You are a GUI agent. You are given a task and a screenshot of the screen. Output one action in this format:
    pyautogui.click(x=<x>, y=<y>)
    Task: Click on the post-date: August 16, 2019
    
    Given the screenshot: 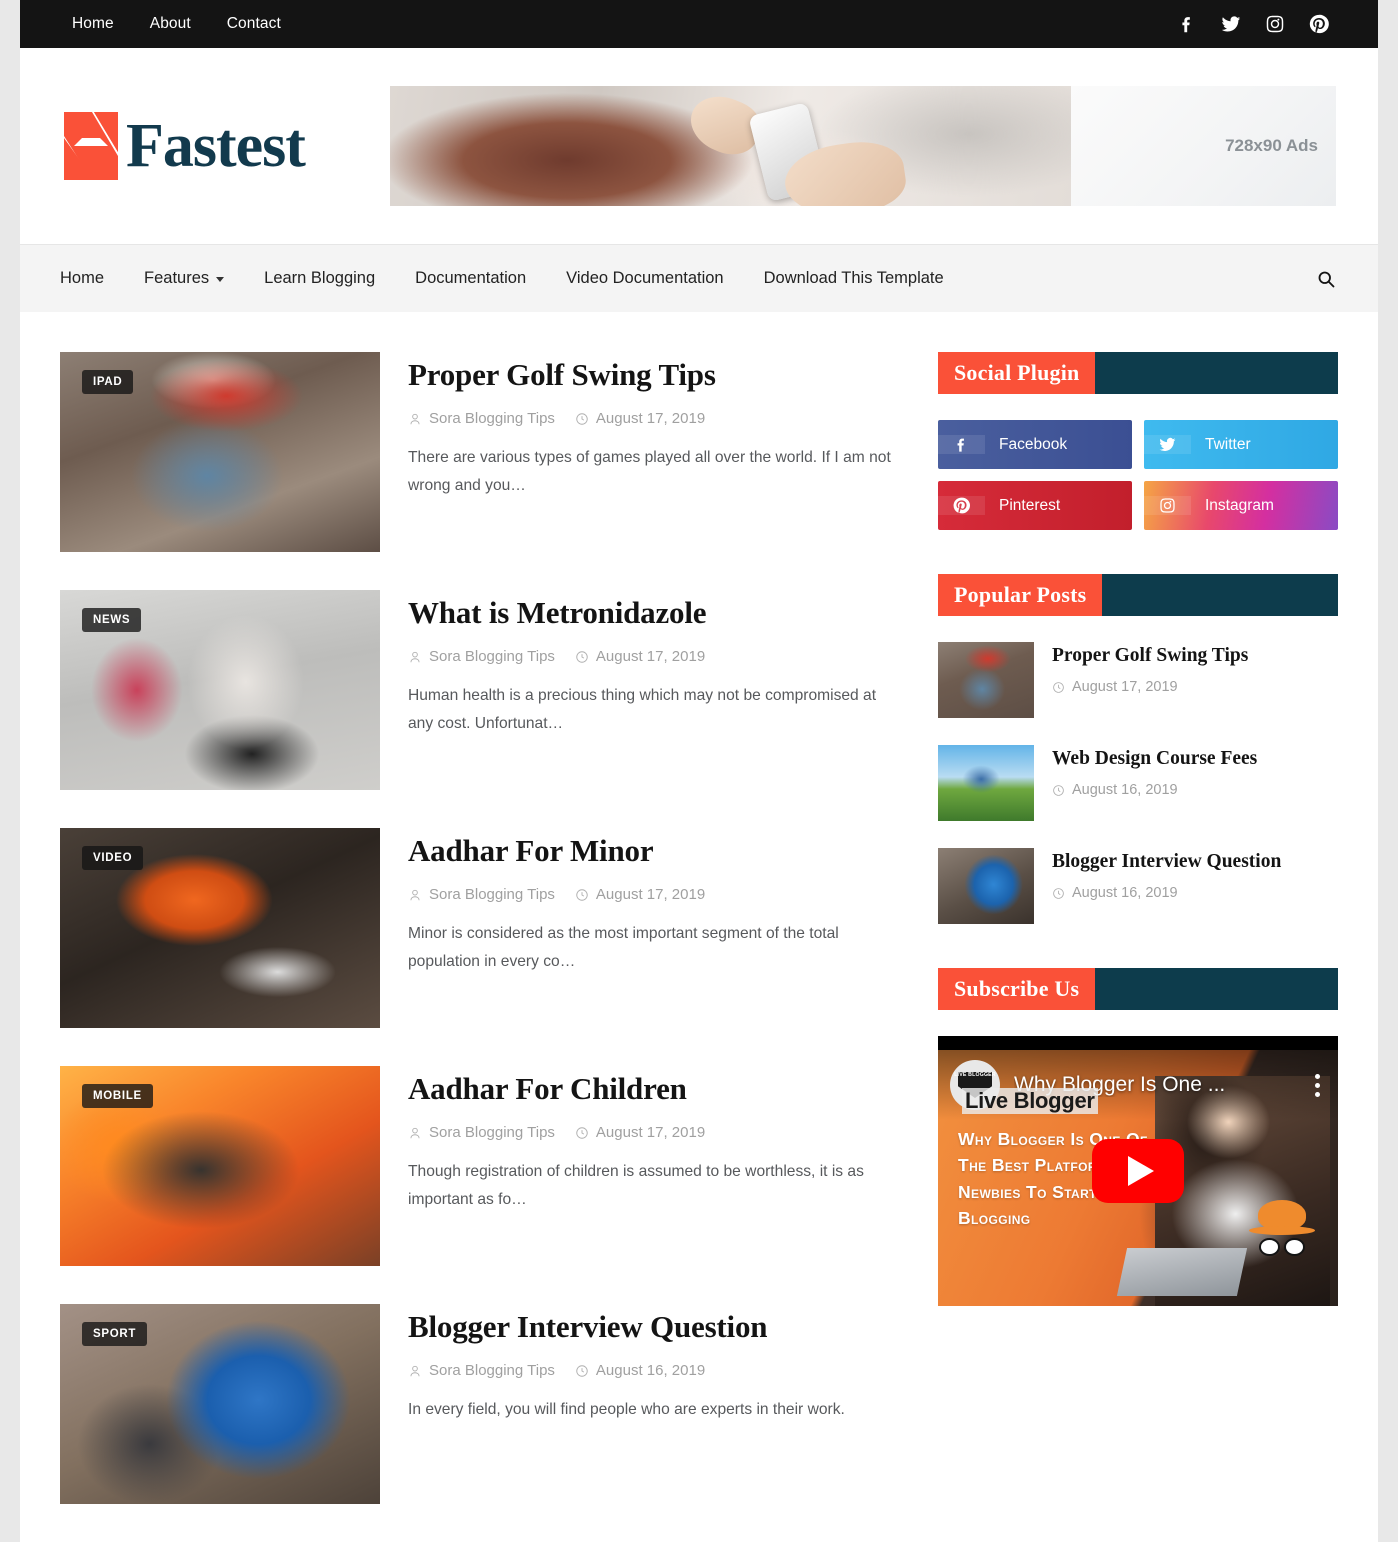 What is the action you would take?
    pyautogui.click(x=640, y=1370)
    